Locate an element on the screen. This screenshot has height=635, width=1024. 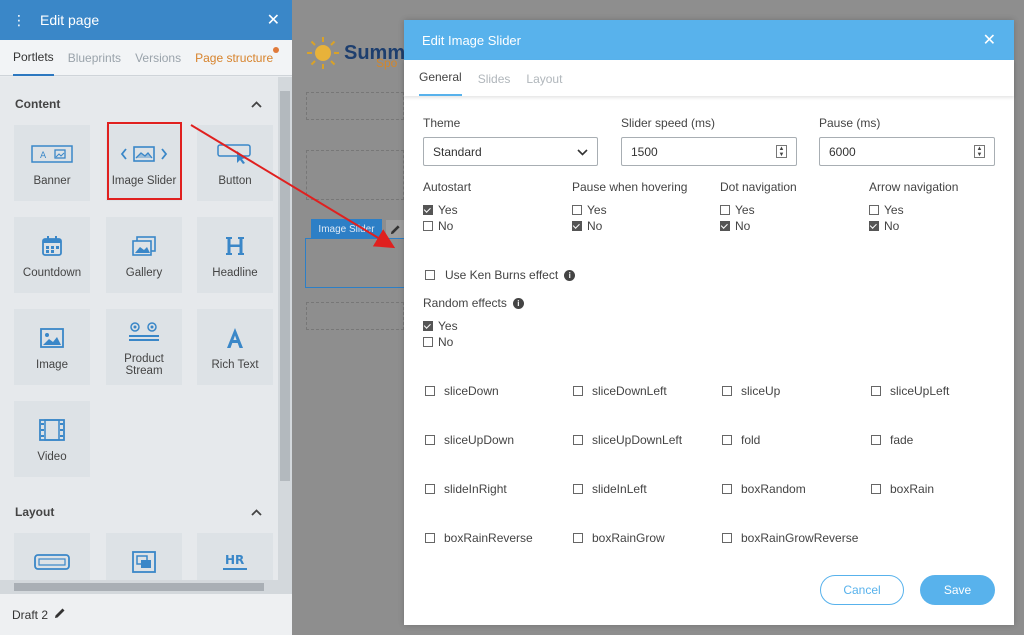
effect-checkbox: sliceUp is located at coordinates (751, 391).